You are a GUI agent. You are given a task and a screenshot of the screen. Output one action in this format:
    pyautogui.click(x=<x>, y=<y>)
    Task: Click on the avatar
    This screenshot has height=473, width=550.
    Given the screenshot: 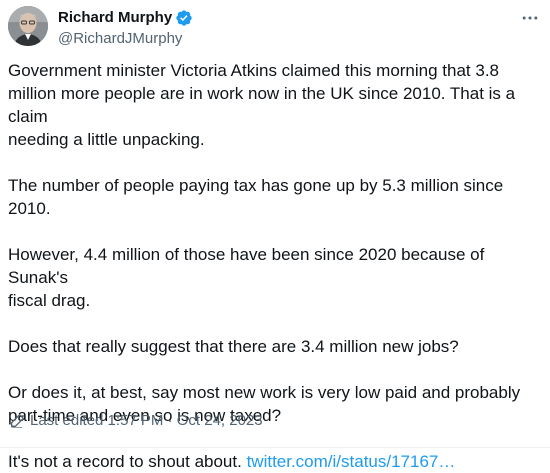 What is the action you would take?
    pyautogui.click(x=28, y=26)
    